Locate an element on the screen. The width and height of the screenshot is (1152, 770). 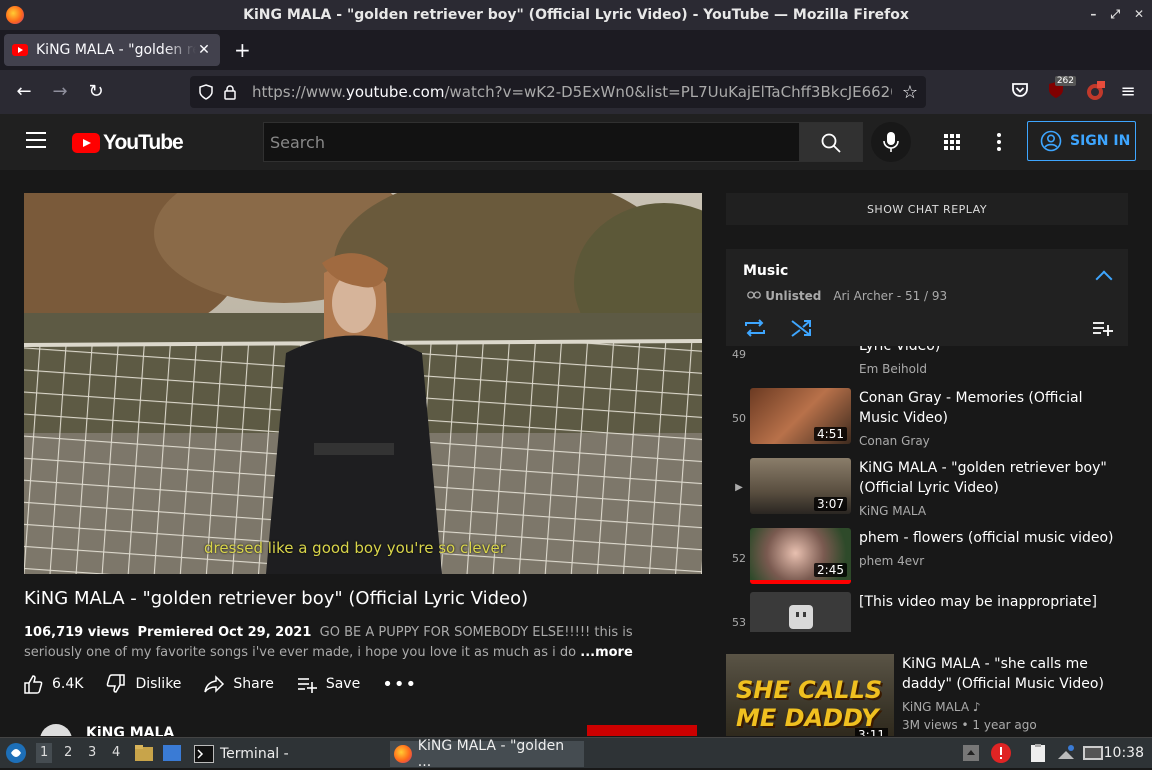
loop-icon is located at coordinates (755, 328).